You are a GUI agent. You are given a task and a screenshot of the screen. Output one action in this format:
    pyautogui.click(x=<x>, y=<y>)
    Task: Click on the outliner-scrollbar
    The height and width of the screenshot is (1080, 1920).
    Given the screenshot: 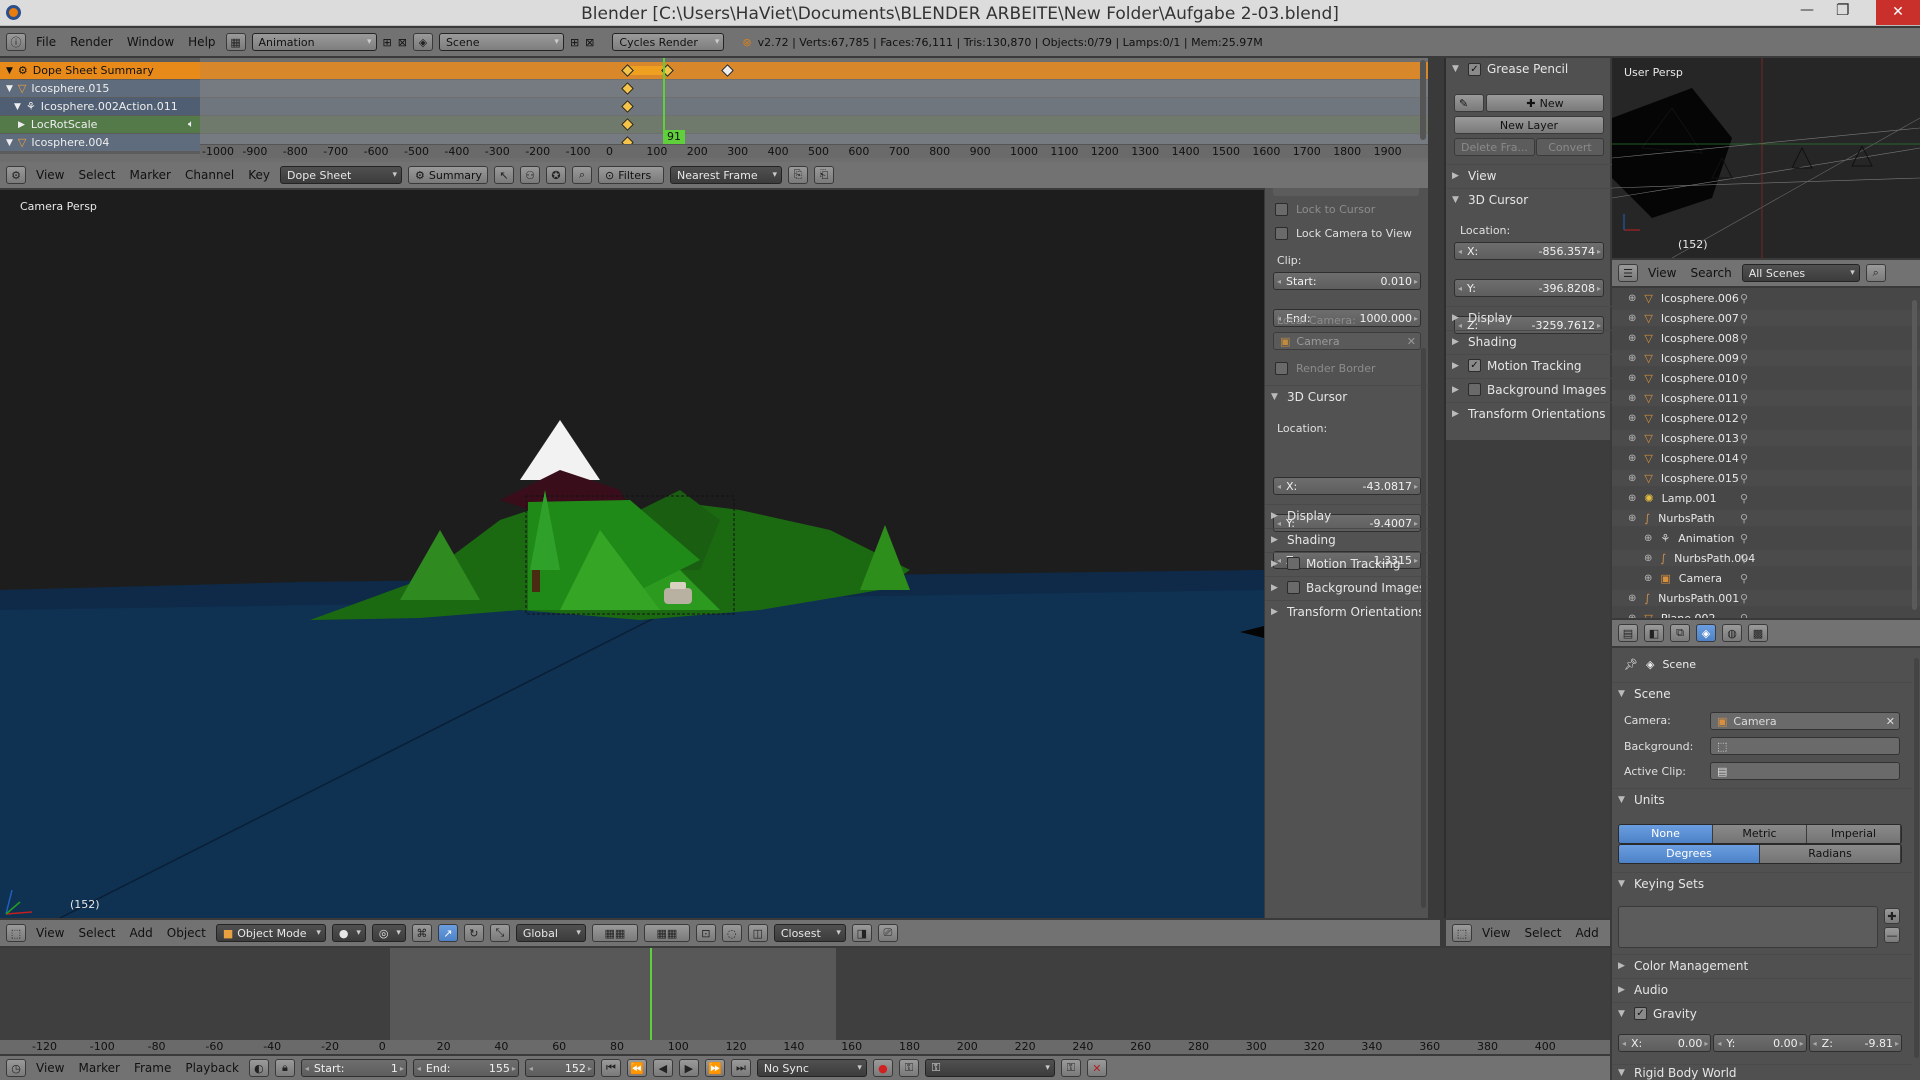 What is the action you would take?
    pyautogui.click(x=1914, y=455)
    